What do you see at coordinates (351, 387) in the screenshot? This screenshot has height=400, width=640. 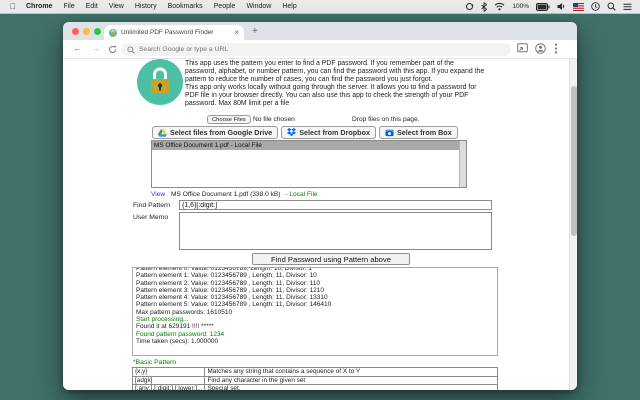 I see `pattern-desc-cell: Special set.` at bounding box center [351, 387].